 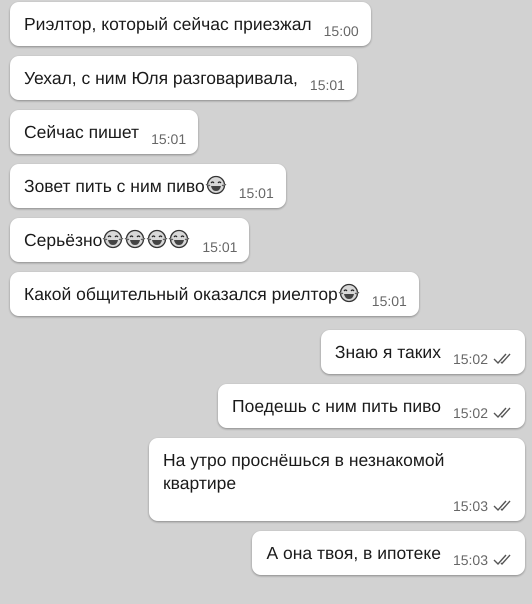 I want to click on message-text: На утро проснёшься в незнакомой квартире, so click(x=304, y=472).